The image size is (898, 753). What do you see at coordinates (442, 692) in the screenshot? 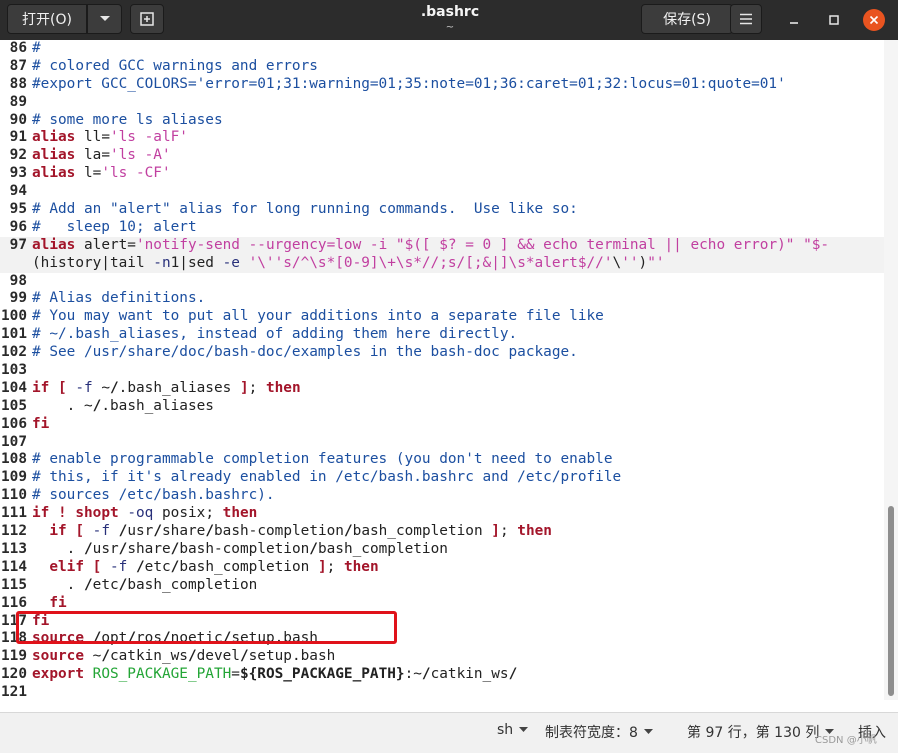
I see `code-line: 121` at bounding box center [442, 692].